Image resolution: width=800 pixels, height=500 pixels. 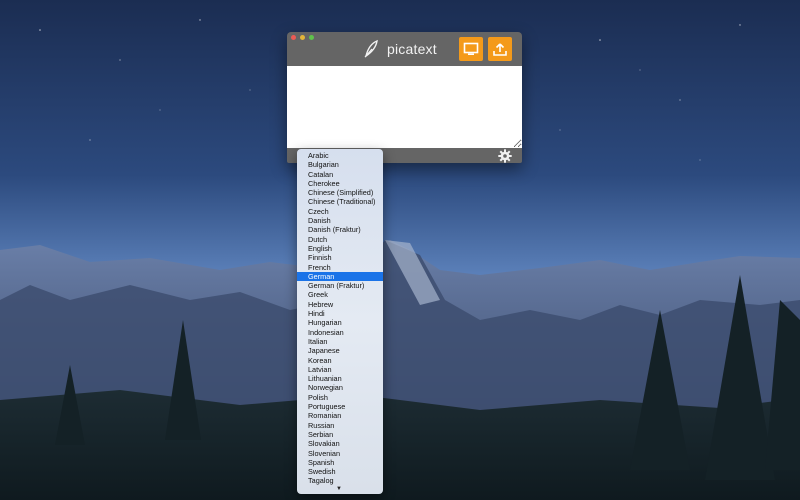 I want to click on gear-icon, so click(x=505, y=156).